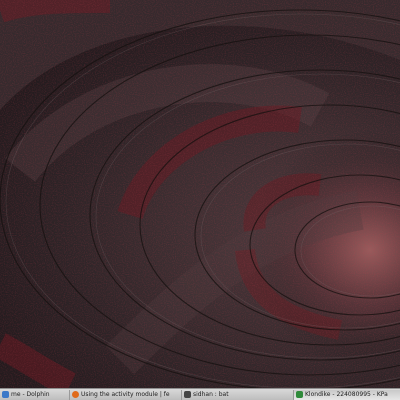 The image size is (400, 400). Describe the element at coordinates (211, 394) in the screenshot. I see `taskbar-item-label: sidhan : bat` at that location.